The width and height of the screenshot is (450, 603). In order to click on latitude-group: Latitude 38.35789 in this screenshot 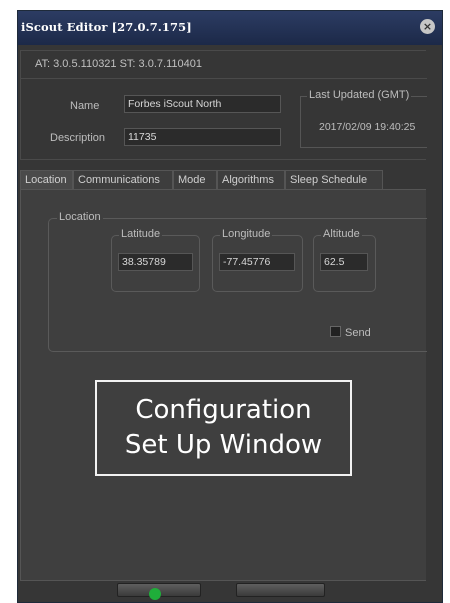, I will do `click(155, 260)`.